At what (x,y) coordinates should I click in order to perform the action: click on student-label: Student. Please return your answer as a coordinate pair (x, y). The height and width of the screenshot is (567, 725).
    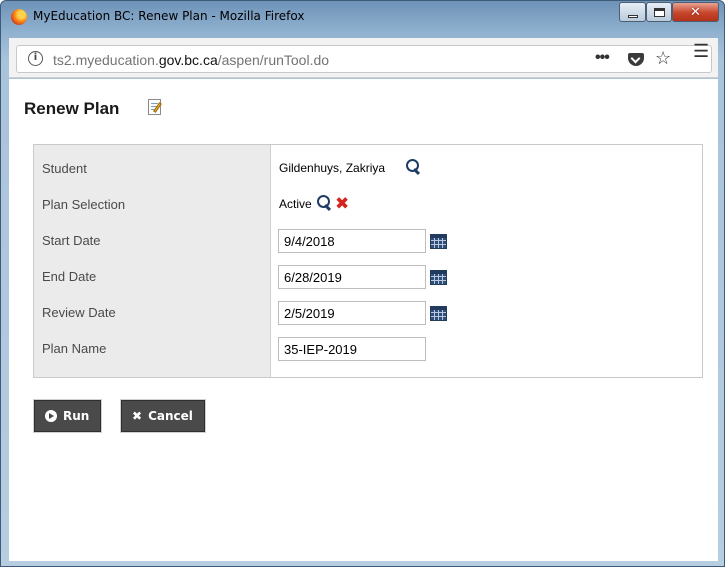
    Looking at the image, I should click on (64, 168).